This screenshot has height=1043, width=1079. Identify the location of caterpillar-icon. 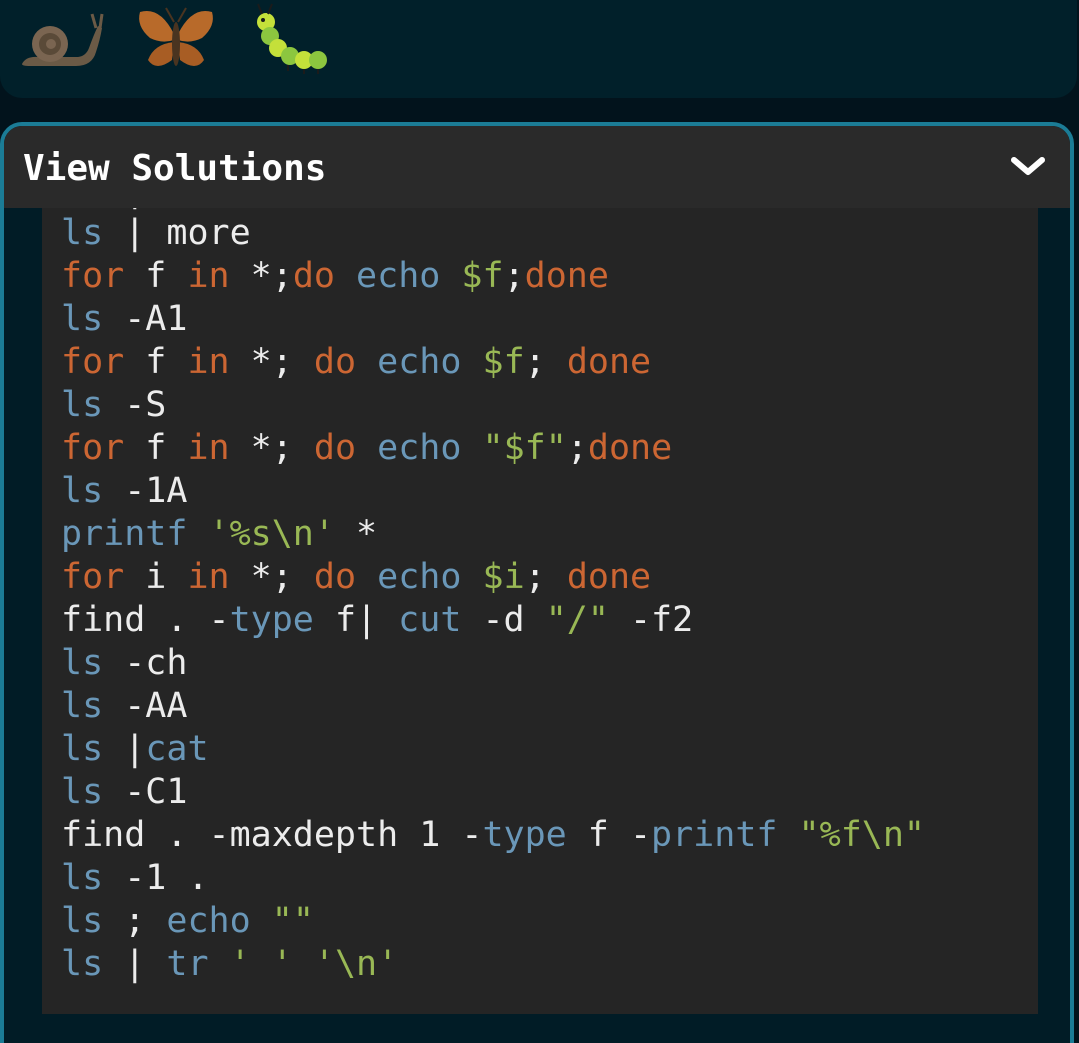
(292, 40).